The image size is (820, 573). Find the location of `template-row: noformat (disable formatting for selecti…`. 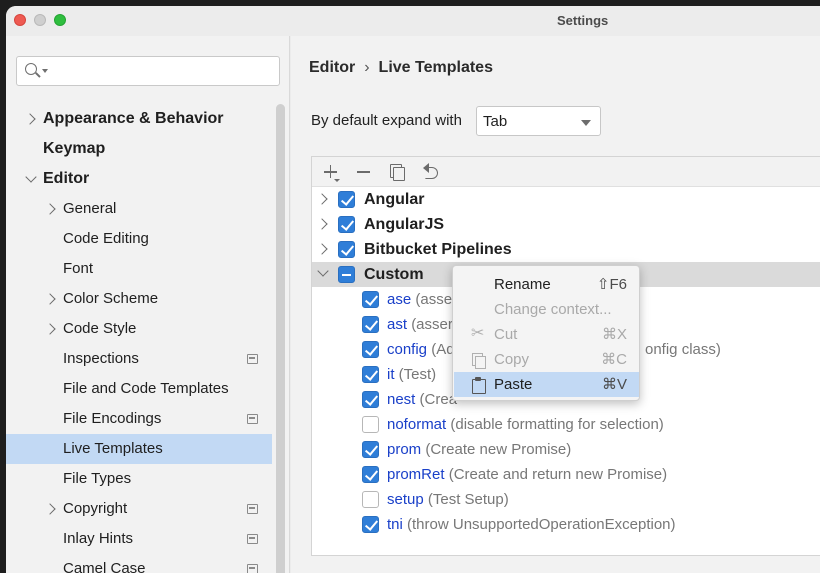

template-row: noformat (disable formatting for selecti… is located at coordinates (566, 424).